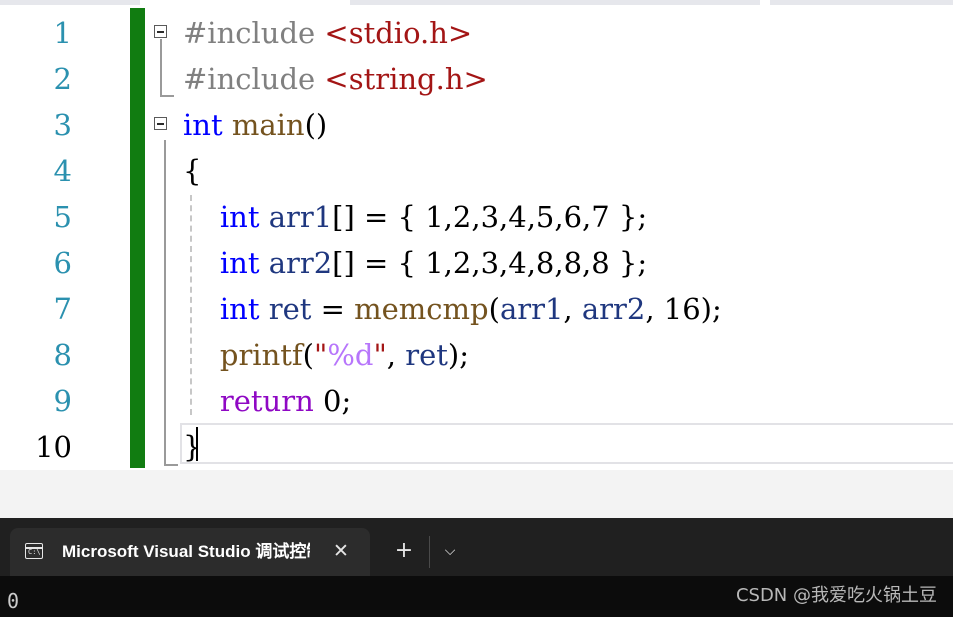  I want to click on code-token: }, so click(192, 447).